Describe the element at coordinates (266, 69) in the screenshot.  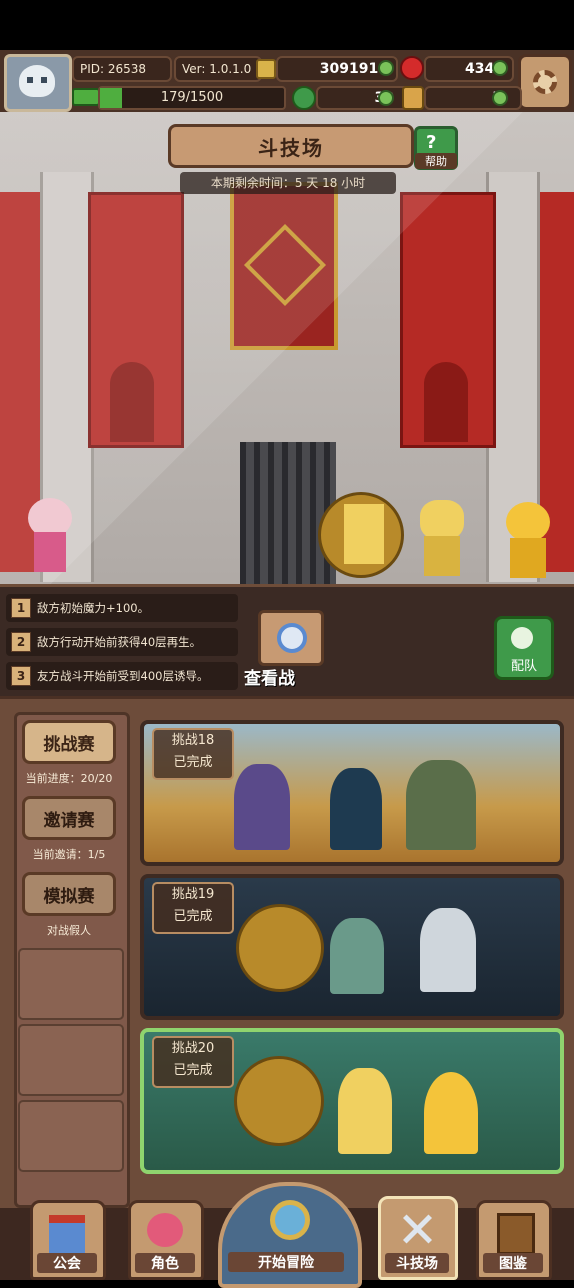
I see `gold-coin-icon` at that location.